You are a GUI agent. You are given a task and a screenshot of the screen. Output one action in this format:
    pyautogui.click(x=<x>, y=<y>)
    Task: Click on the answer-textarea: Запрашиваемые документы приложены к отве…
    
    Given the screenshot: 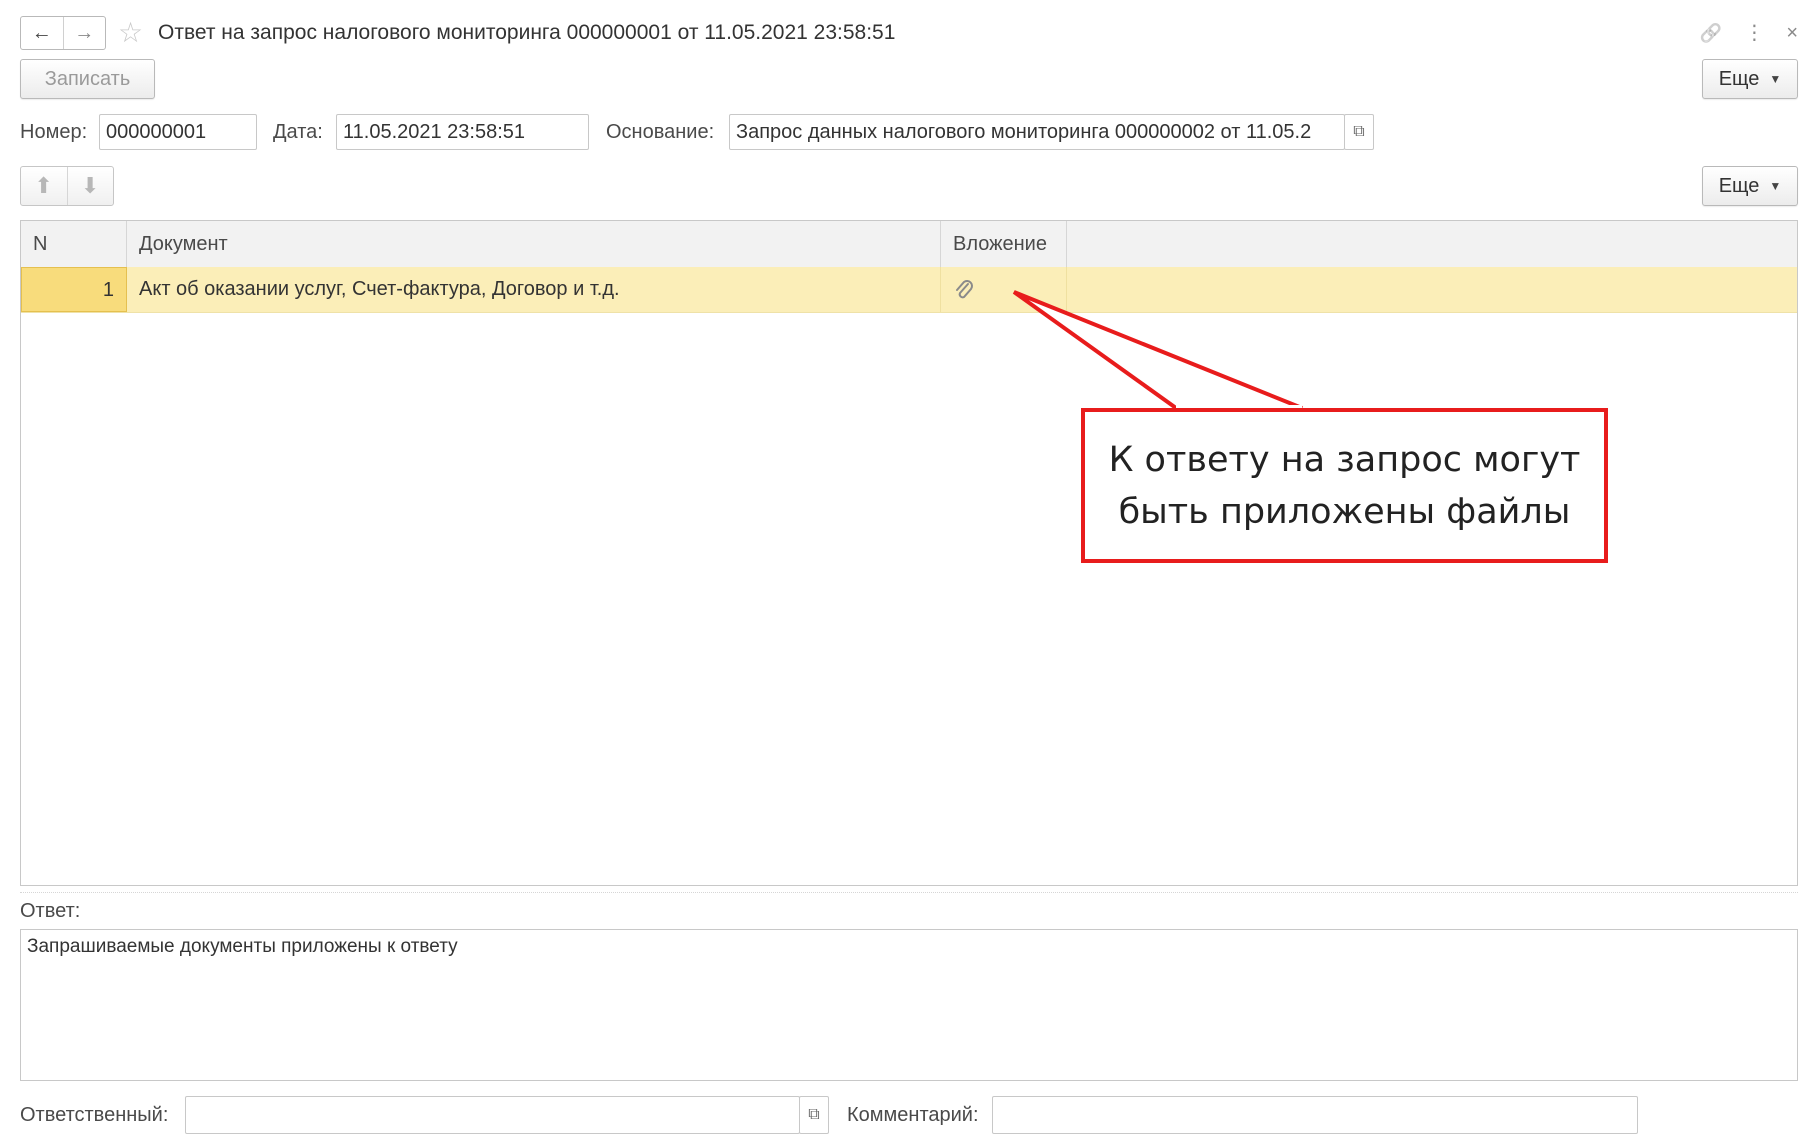 What is the action you would take?
    pyautogui.click(x=909, y=1005)
    